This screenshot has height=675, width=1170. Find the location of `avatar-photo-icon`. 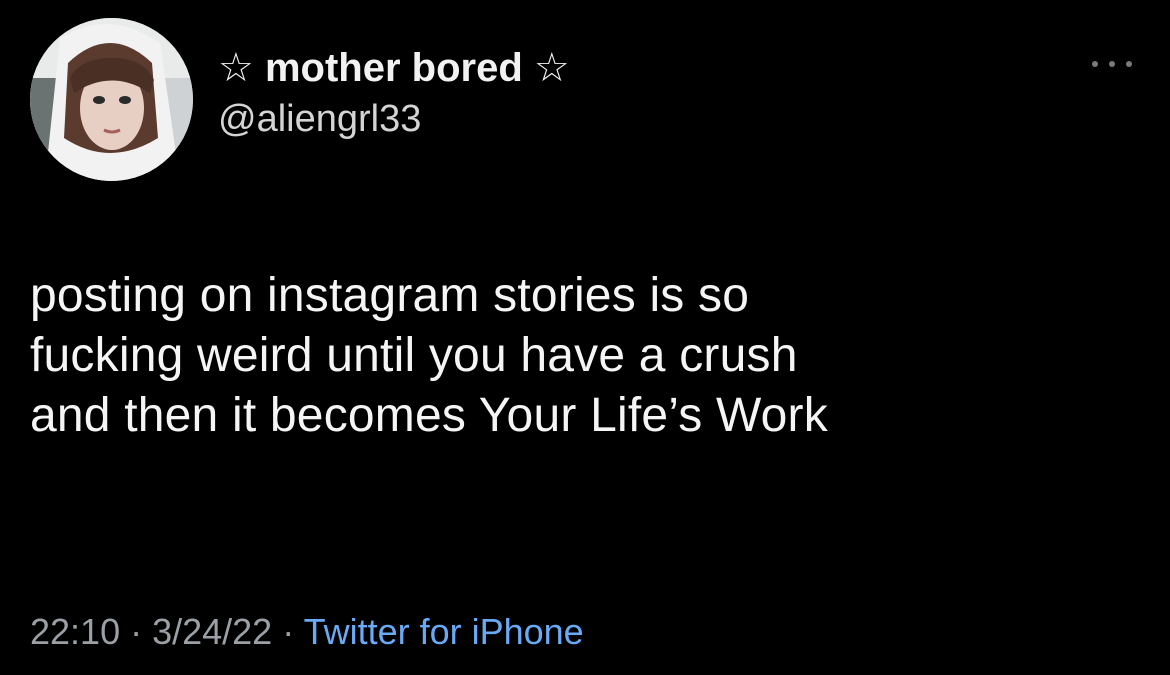

avatar-photo-icon is located at coordinates (111, 99).